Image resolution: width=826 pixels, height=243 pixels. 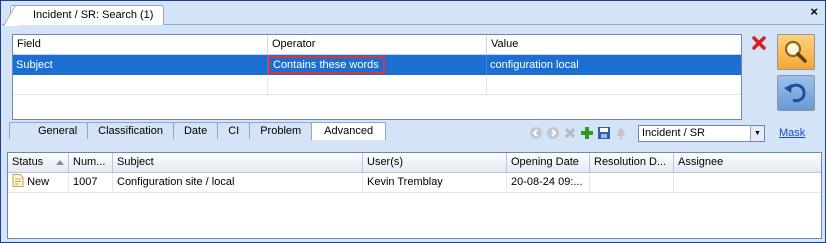 I want to click on next-icon, so click(x=553, y=133).